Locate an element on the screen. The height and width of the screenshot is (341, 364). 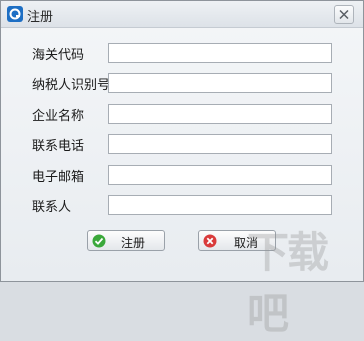
company-name-label: 企业名称 is located at coordinates (58, 116).